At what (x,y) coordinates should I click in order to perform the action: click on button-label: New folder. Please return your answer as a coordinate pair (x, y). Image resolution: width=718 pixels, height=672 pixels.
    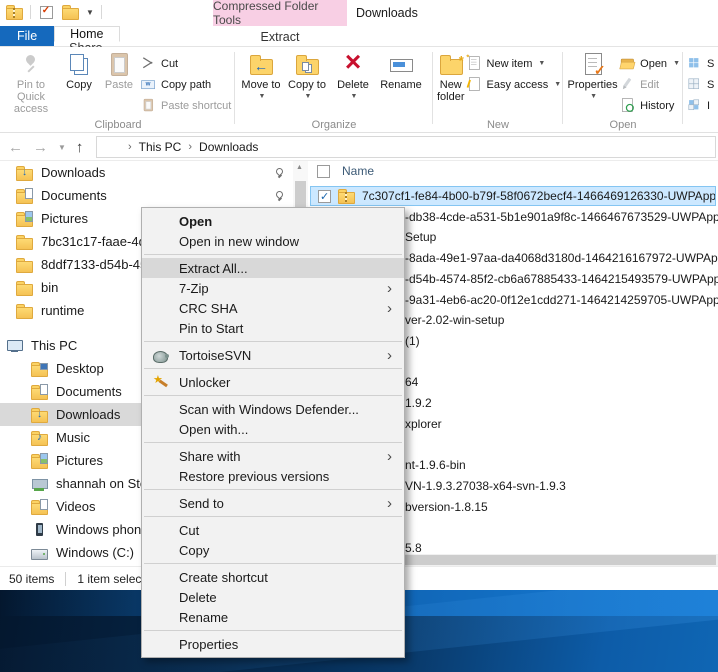
    Looking at the image, I should click on (451, 91).